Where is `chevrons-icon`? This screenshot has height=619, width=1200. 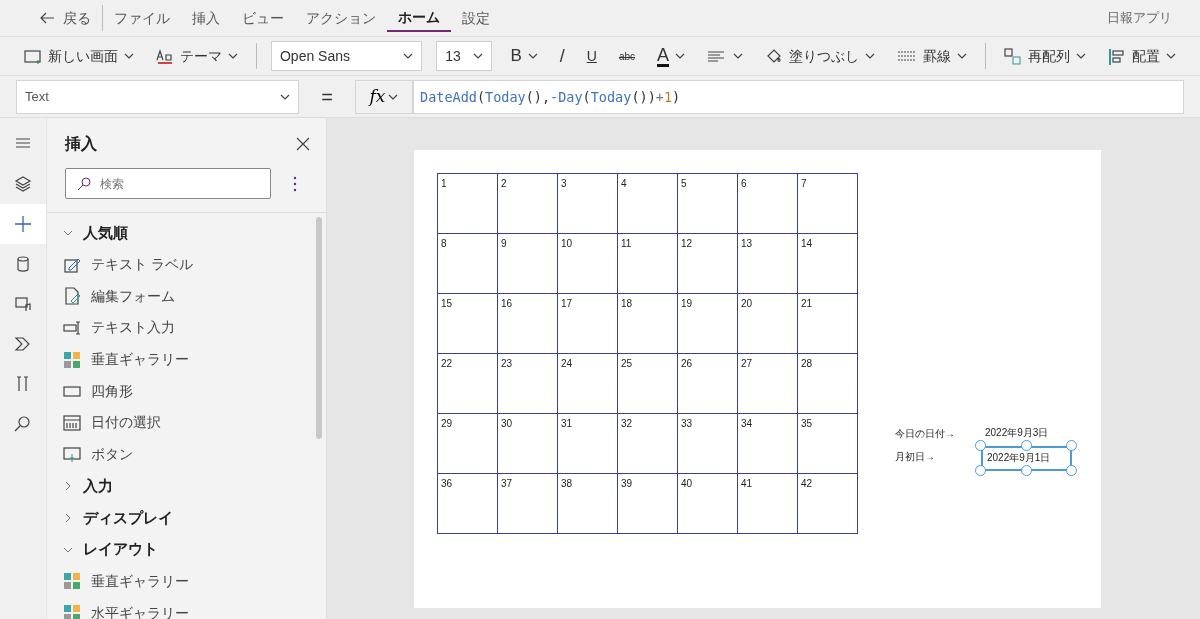 chevrons-icon is located at coordinates (23, 344).